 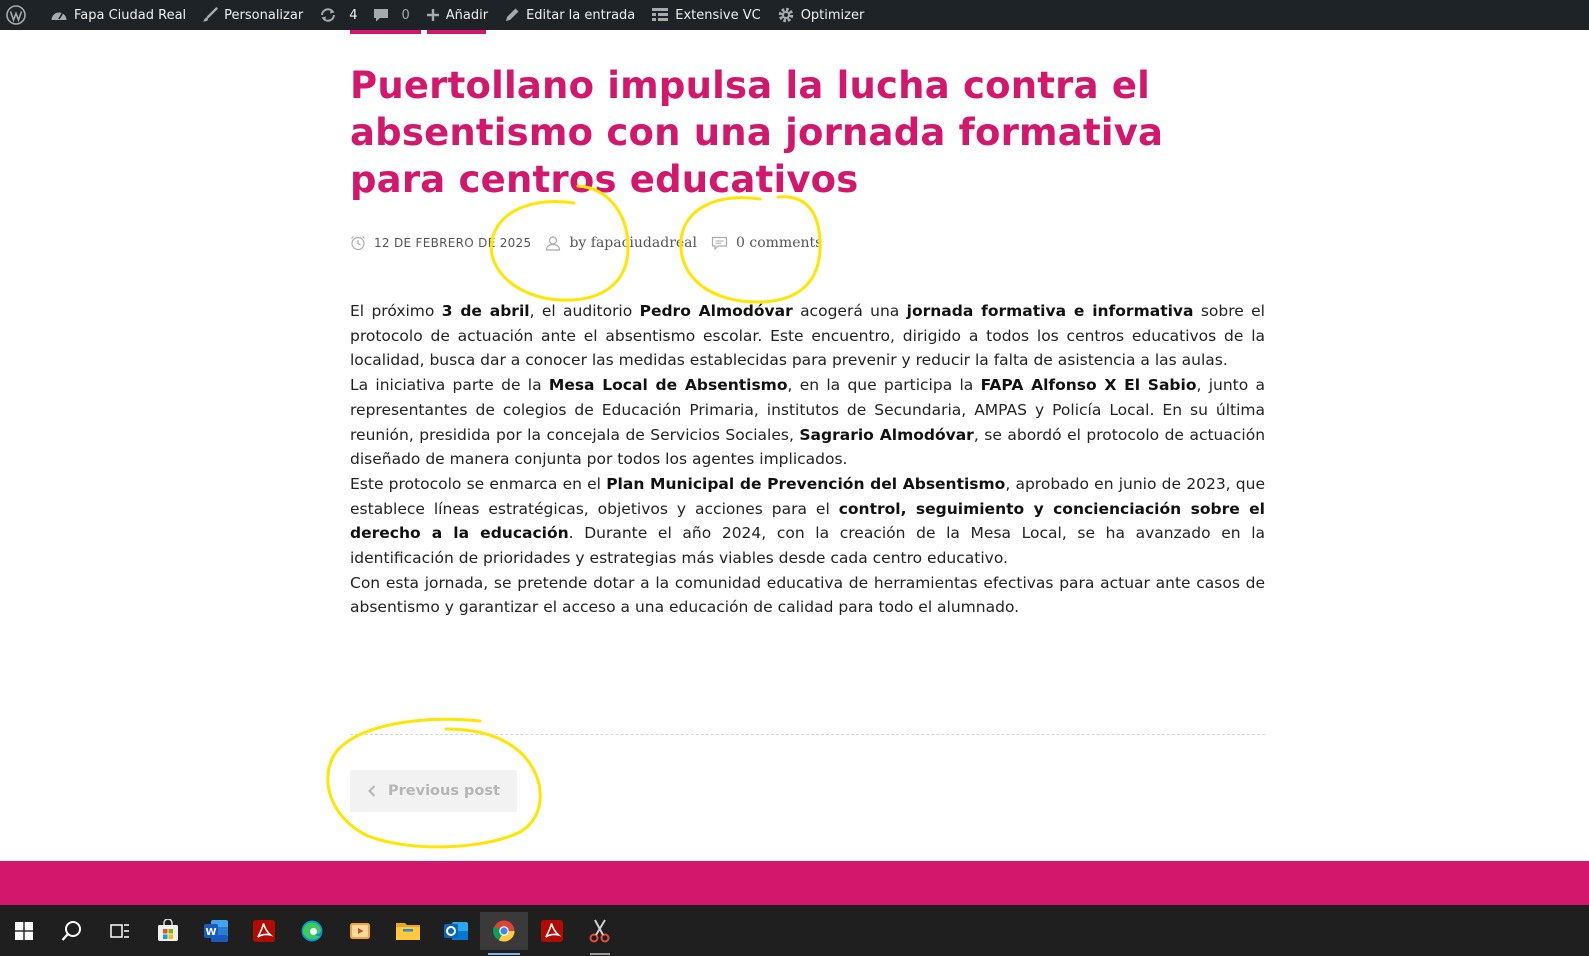 I want to click on chevron-left-icon, so click(x=372, y=791).